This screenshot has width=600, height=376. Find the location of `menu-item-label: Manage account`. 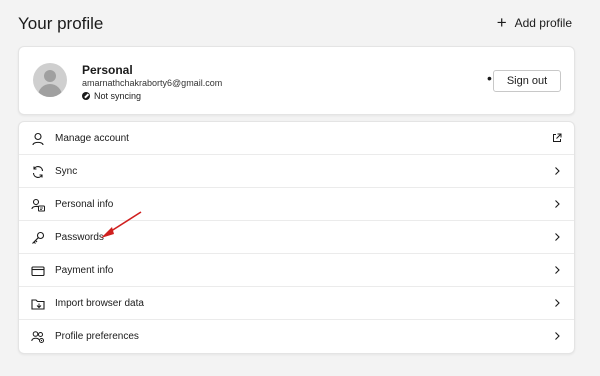

menu-item-label: Manage account is located at coordinates (92, 138).